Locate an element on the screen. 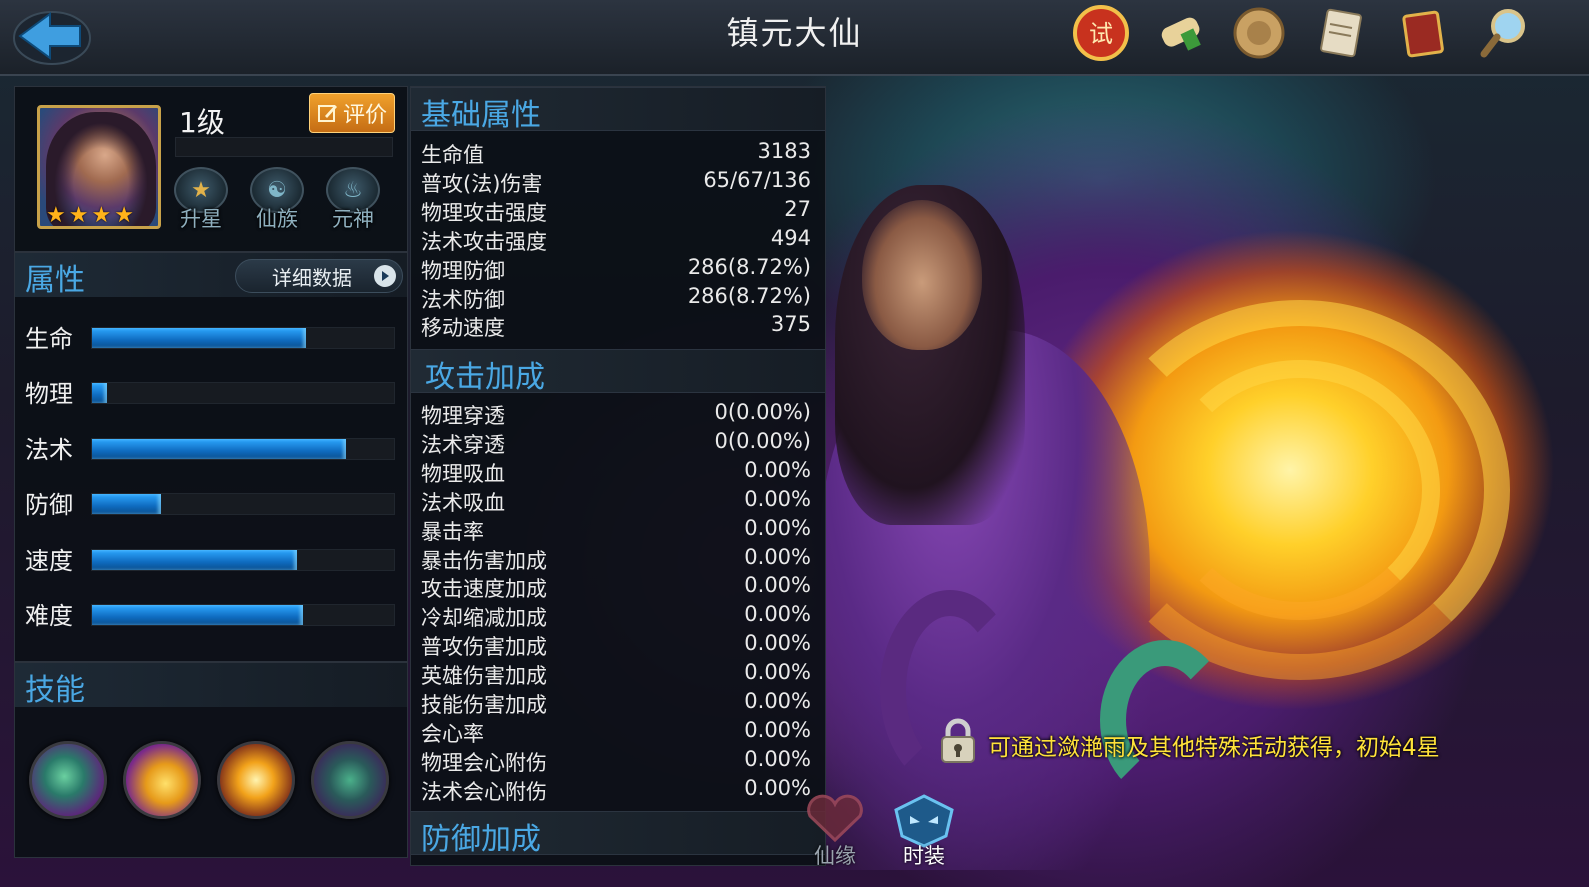  scroll-icon is located at coordinates (1181, 33).